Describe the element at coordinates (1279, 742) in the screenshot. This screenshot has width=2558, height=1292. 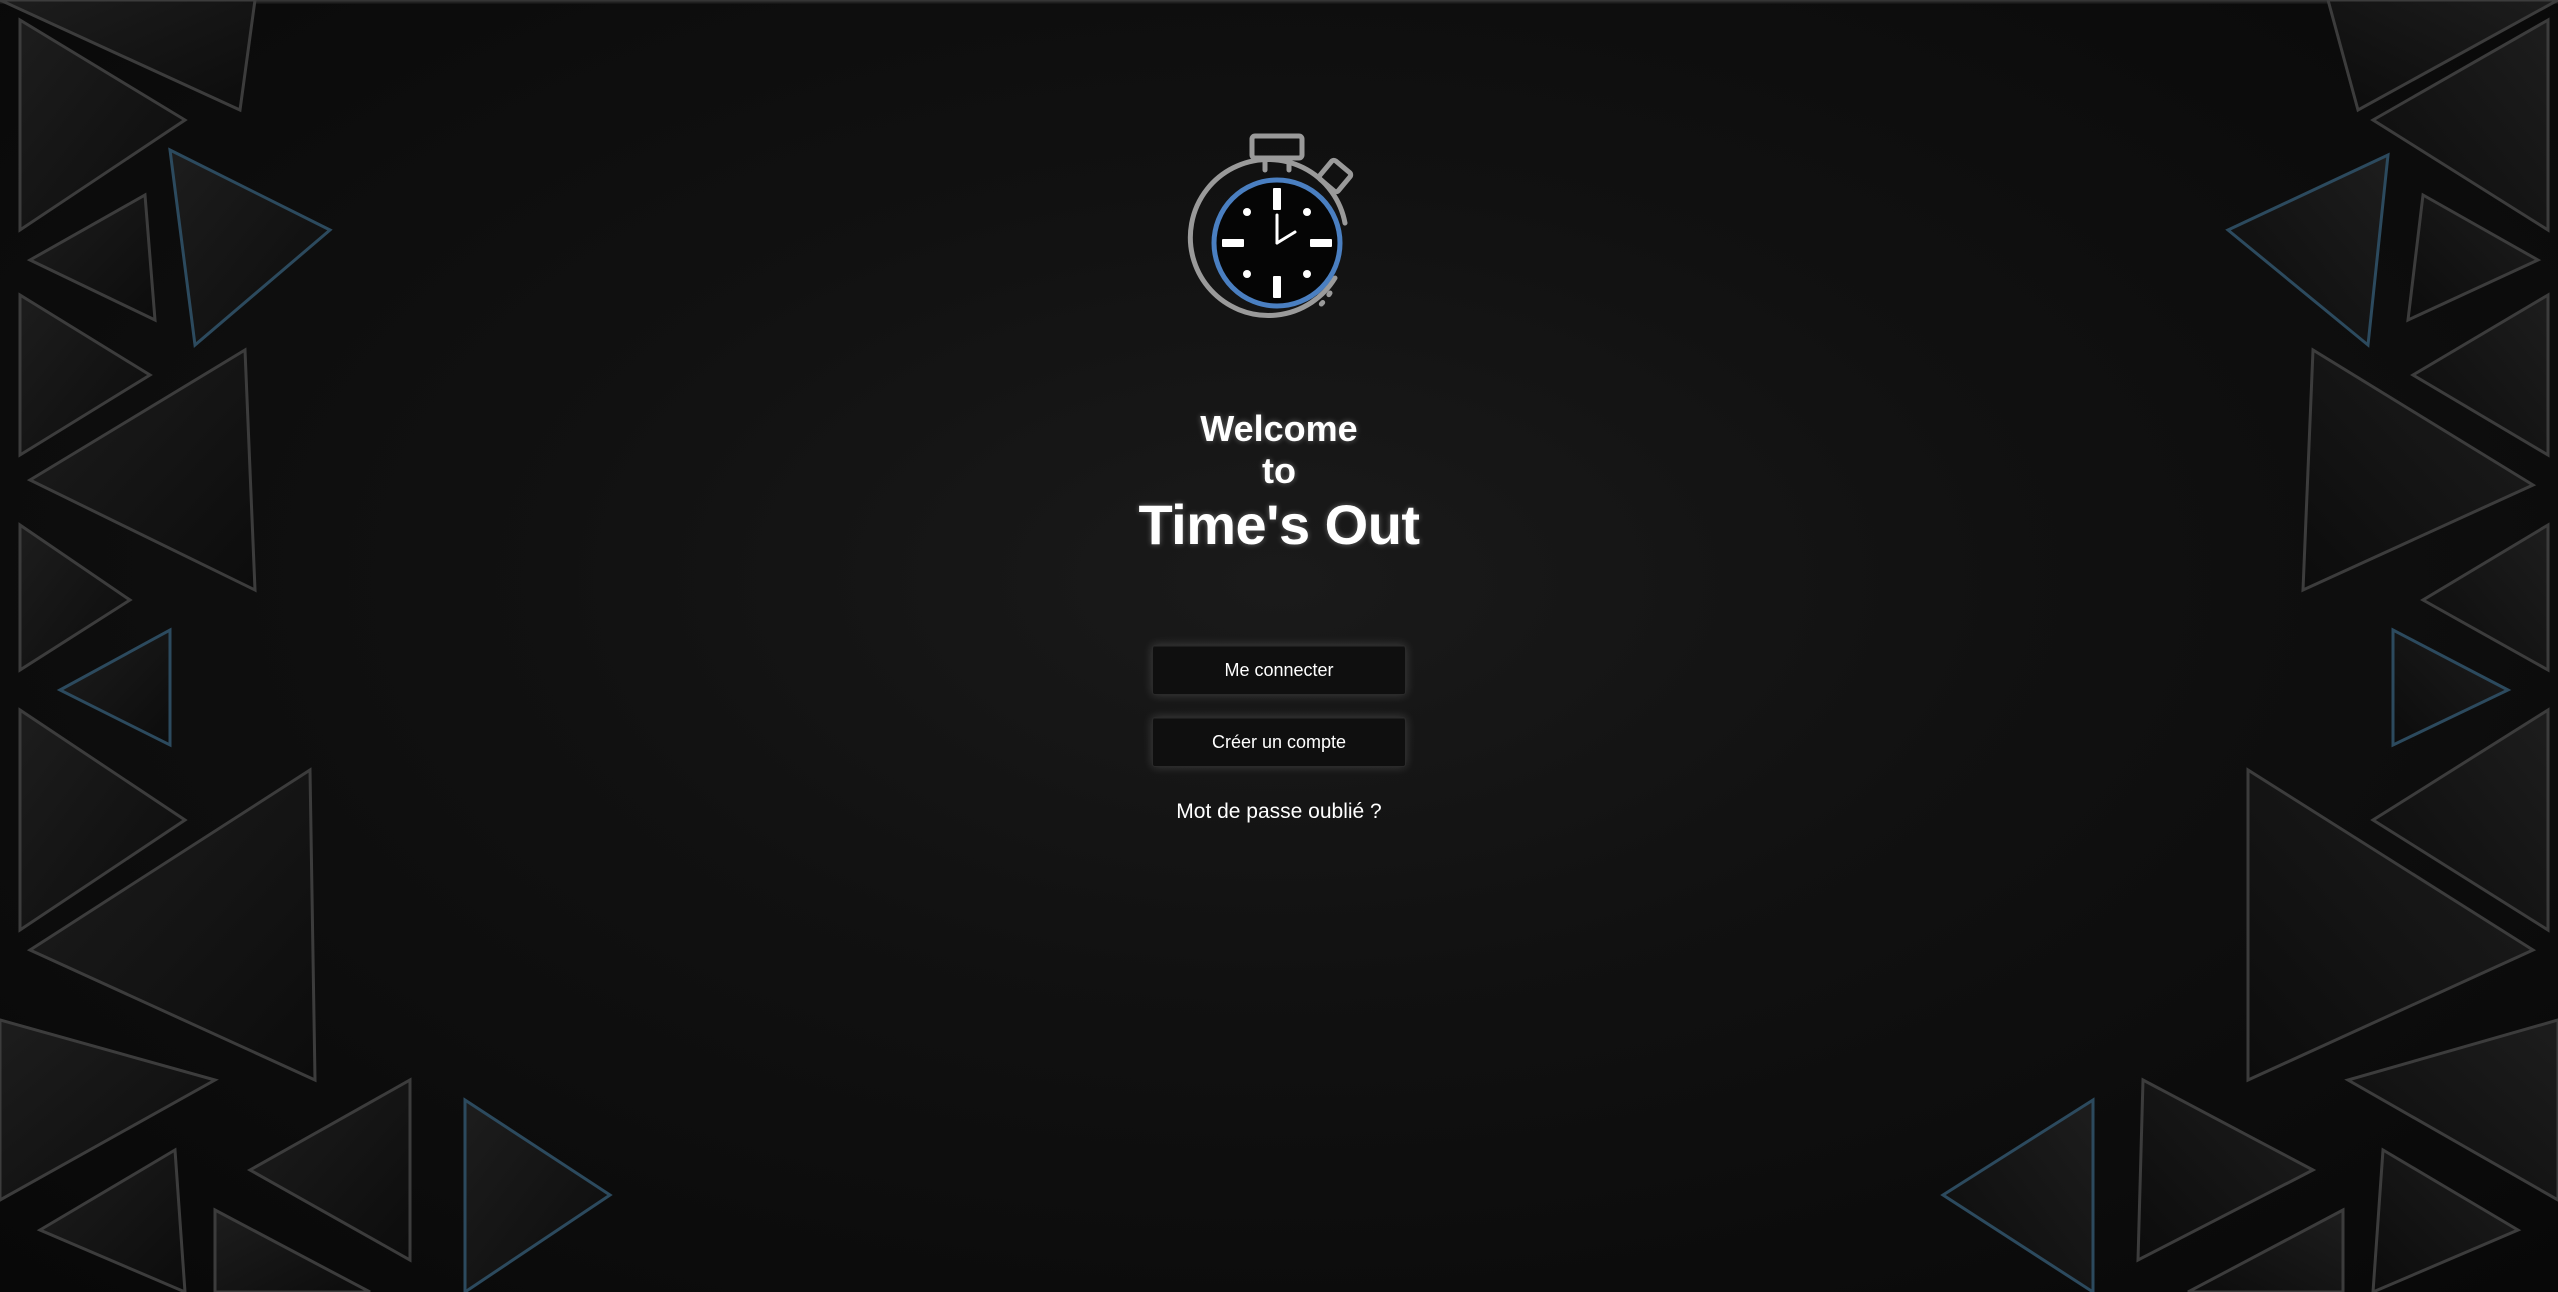
I see `create-account-button: Créer un compte` at that location.